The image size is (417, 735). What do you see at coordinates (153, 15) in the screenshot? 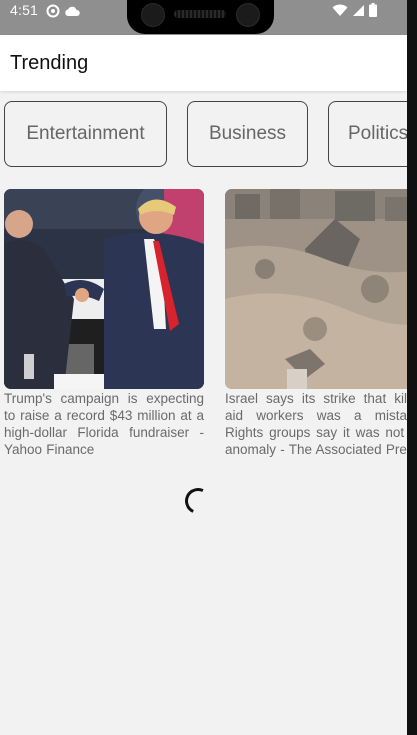
I see `camera-icon` at bounding box center [153, 15].